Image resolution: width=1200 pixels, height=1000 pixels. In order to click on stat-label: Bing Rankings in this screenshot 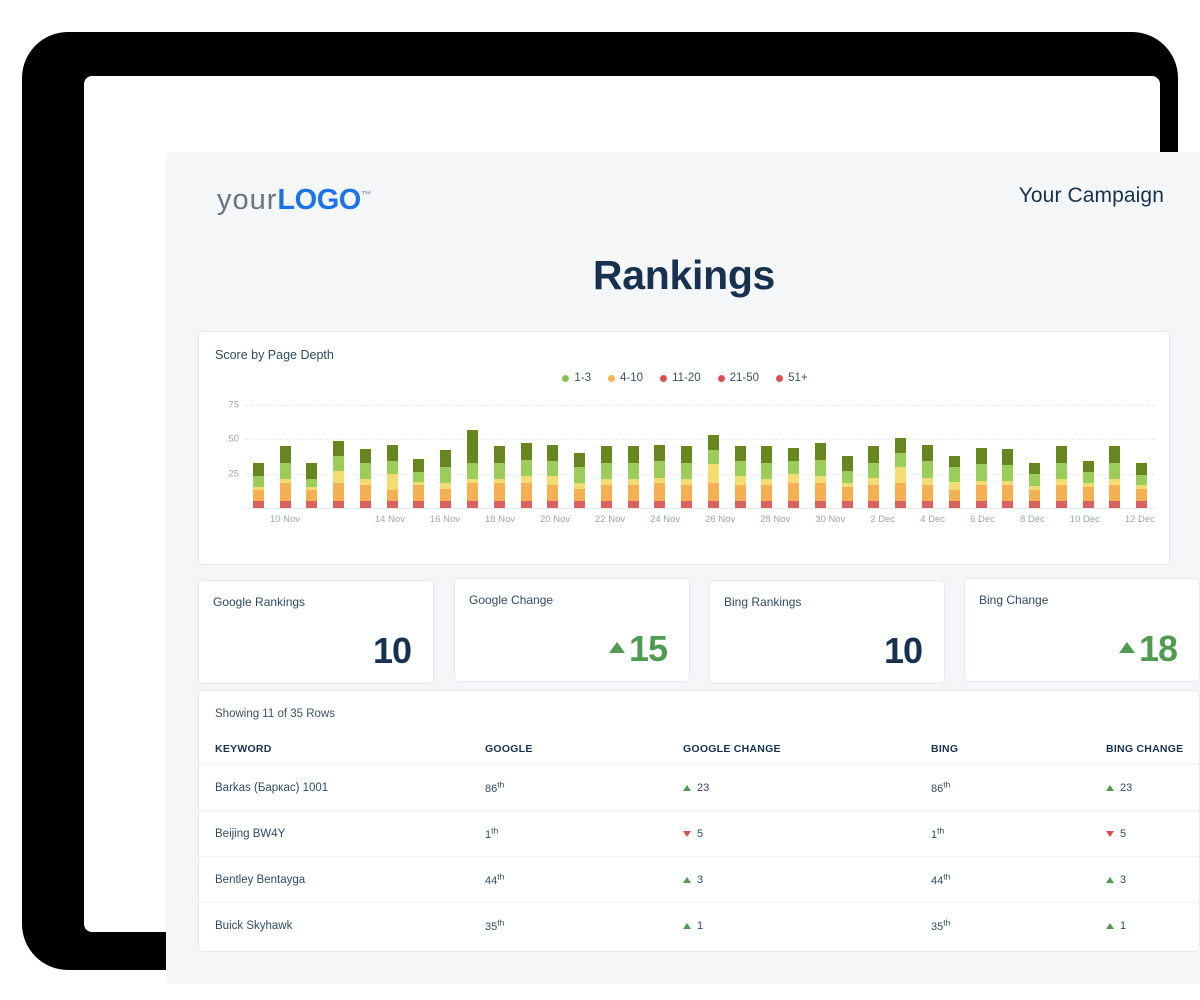, I will do `click(763, 602)`.